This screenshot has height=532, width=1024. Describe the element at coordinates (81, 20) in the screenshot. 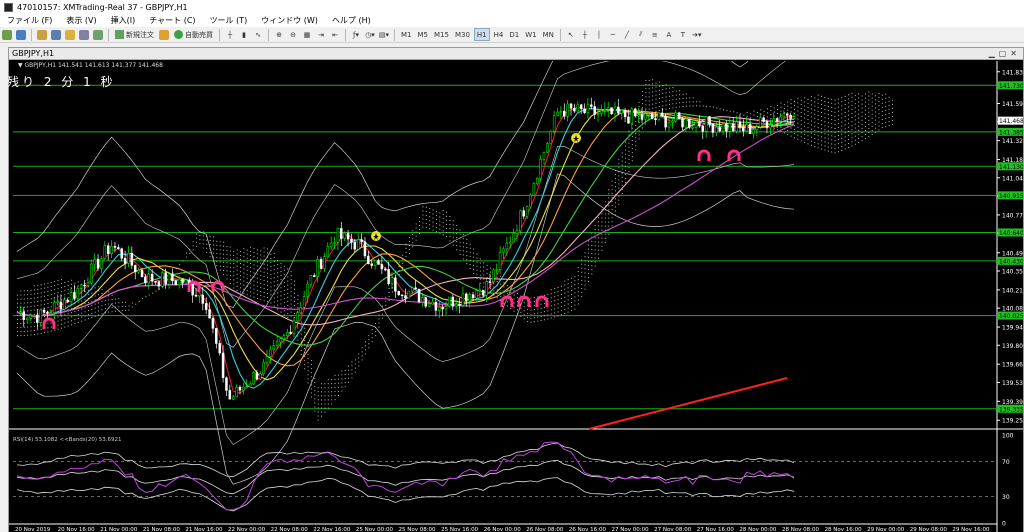

I see `menu-view: 表示 (V)` at that location.